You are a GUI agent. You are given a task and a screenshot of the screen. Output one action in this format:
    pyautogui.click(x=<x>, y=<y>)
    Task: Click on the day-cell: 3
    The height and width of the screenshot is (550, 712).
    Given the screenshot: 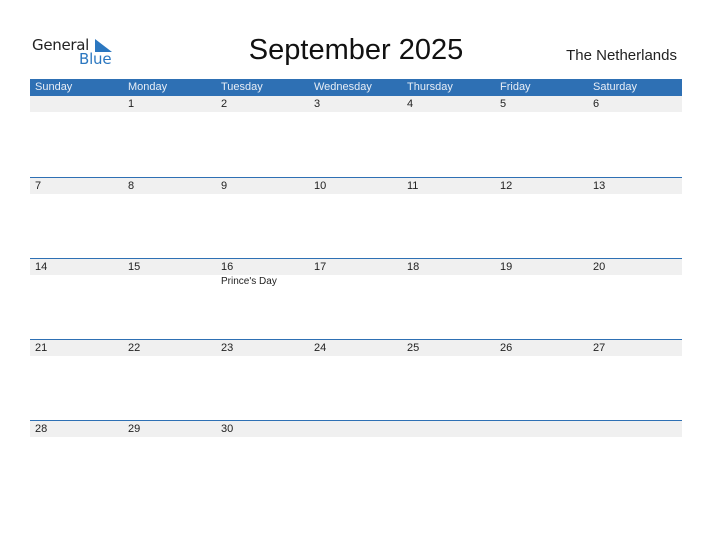 What is the action you would take?
    pyautogui.click(x=317, y=104)
    